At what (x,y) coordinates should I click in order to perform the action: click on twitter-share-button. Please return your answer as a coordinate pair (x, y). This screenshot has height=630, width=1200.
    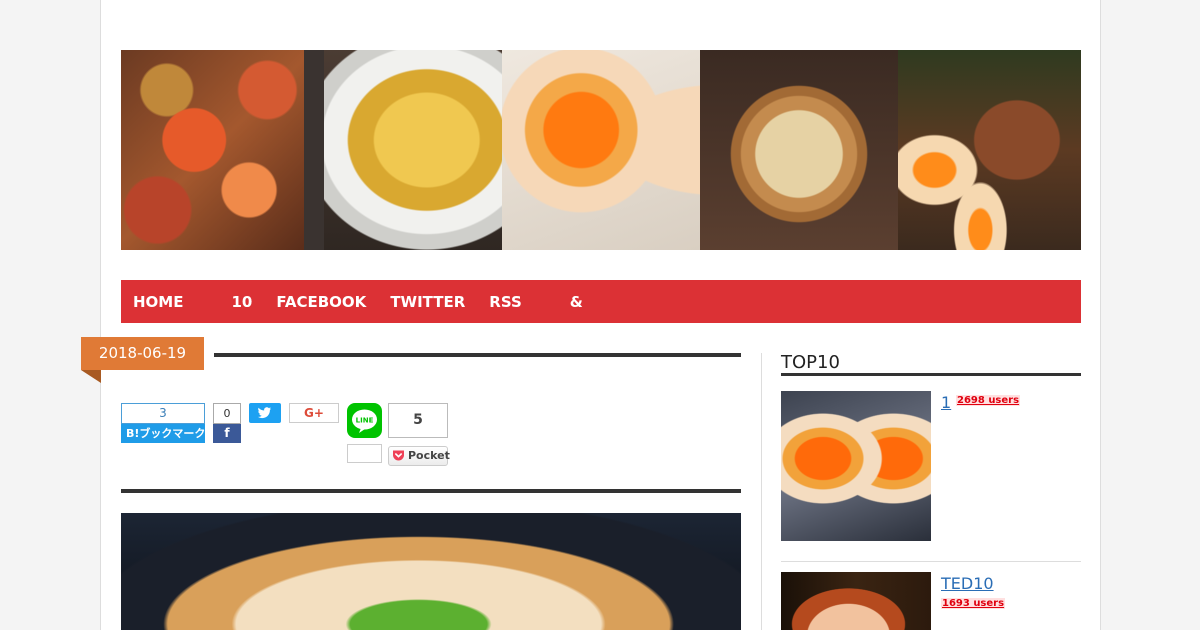
    Looking at the image, I should click on (265, 413).